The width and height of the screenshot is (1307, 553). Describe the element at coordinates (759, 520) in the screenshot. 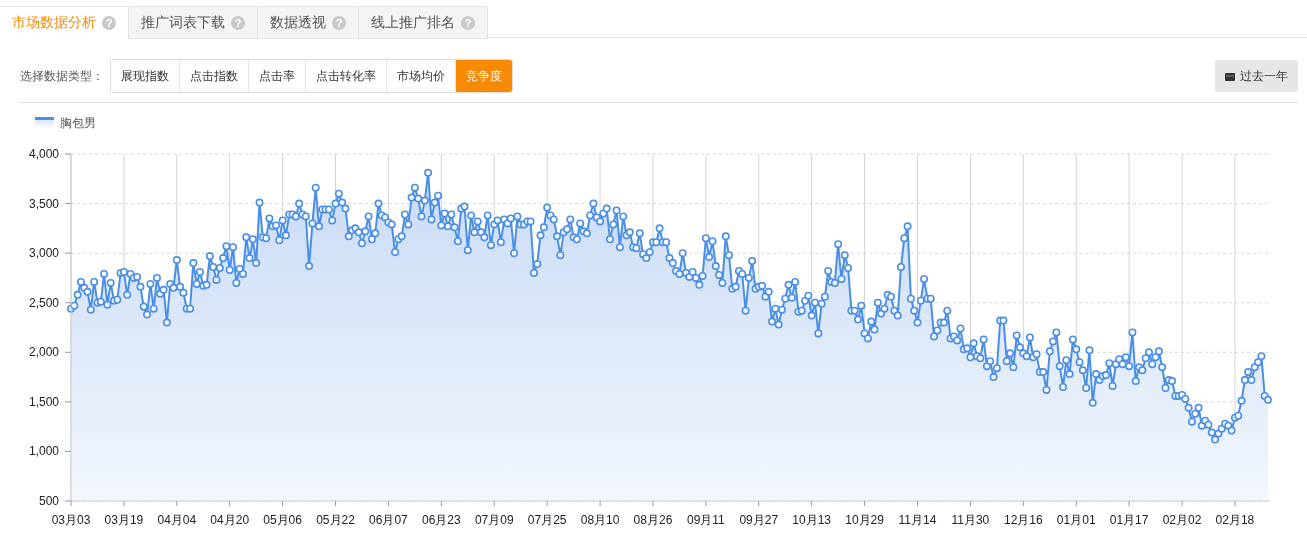

I see `x-tick-label: 09月27` at that location.